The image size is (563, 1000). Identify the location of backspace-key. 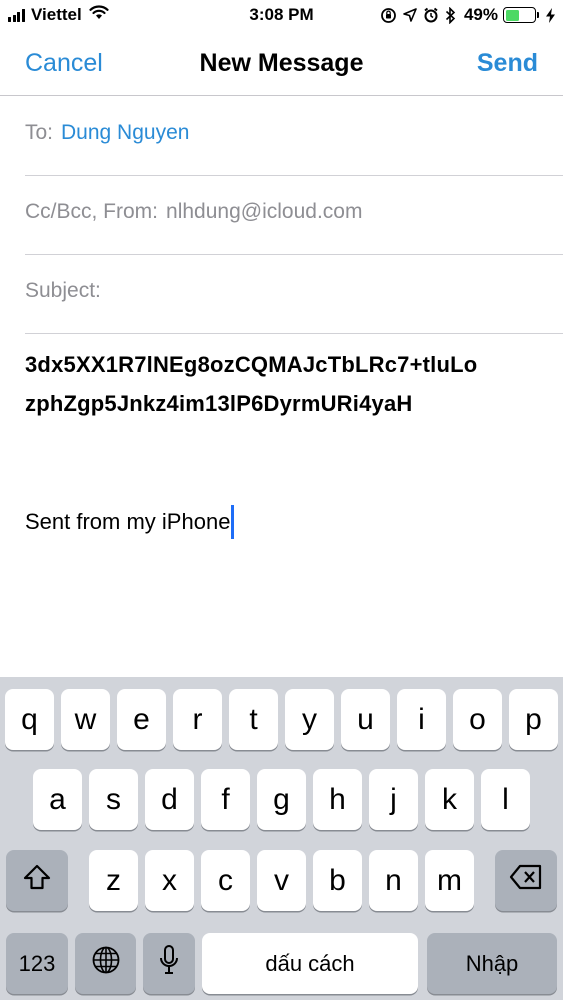
(526, 880).